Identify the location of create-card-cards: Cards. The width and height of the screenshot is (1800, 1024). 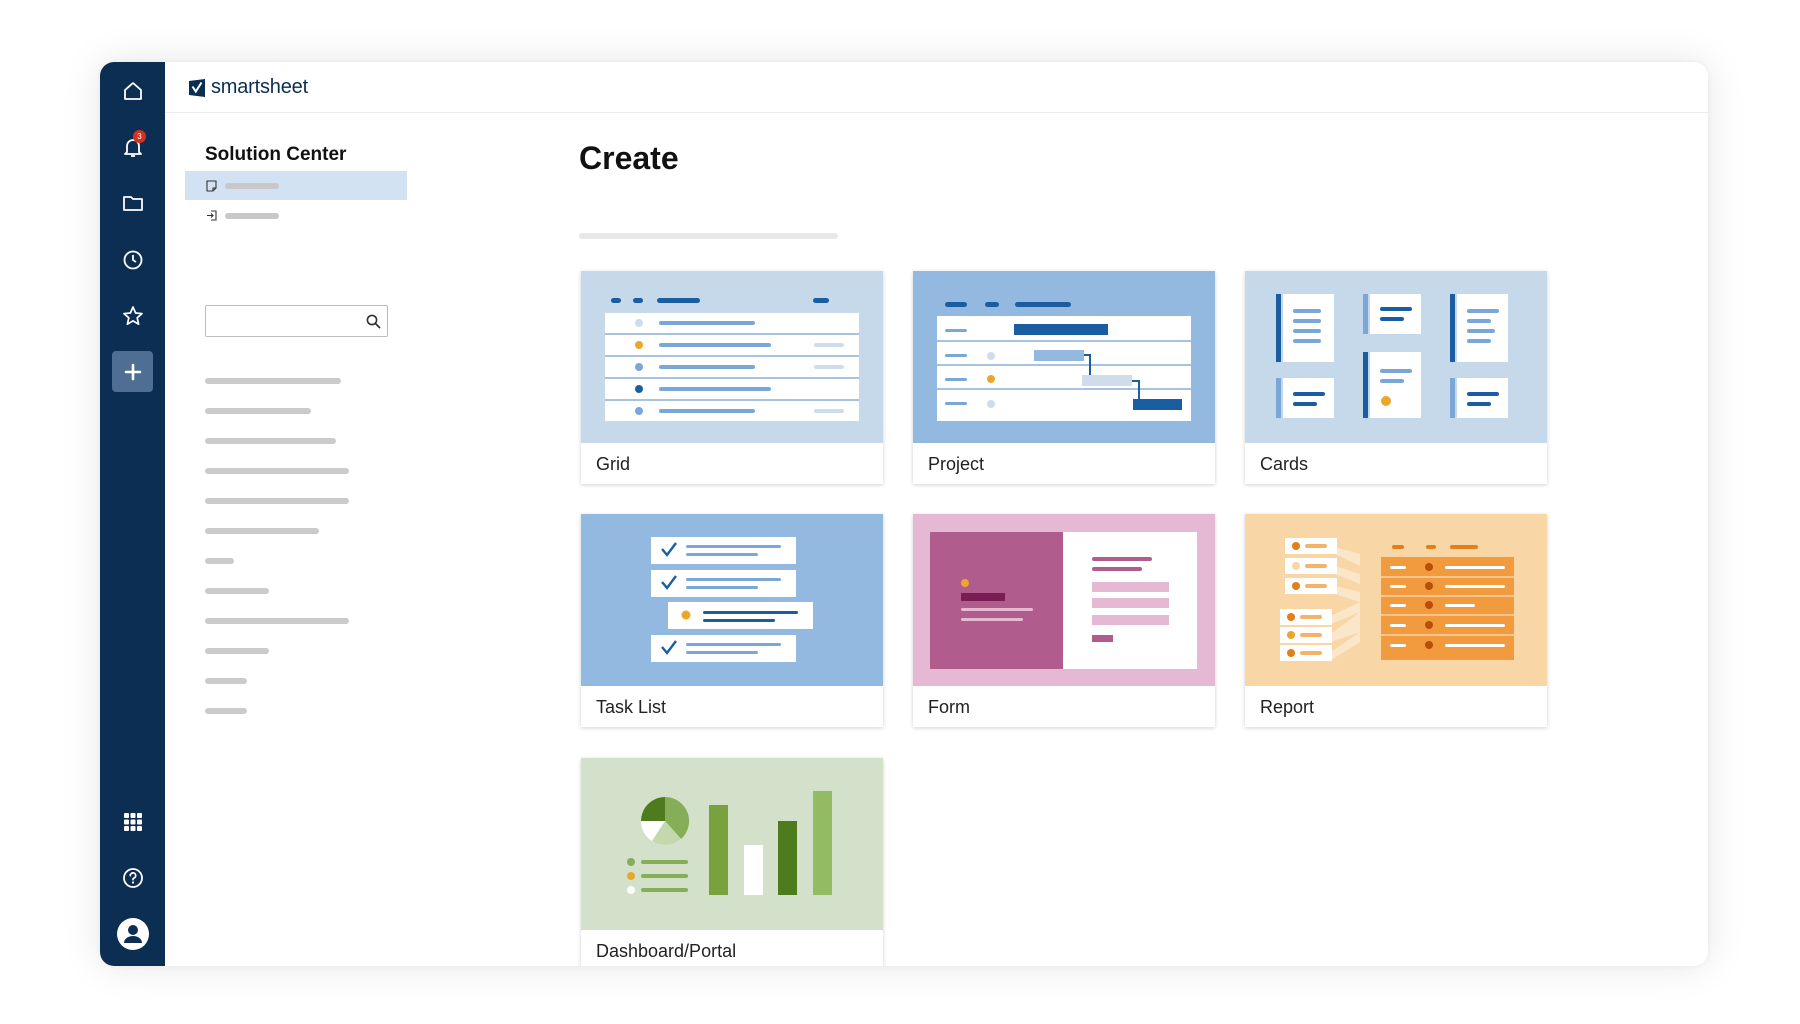
(1396, 377).